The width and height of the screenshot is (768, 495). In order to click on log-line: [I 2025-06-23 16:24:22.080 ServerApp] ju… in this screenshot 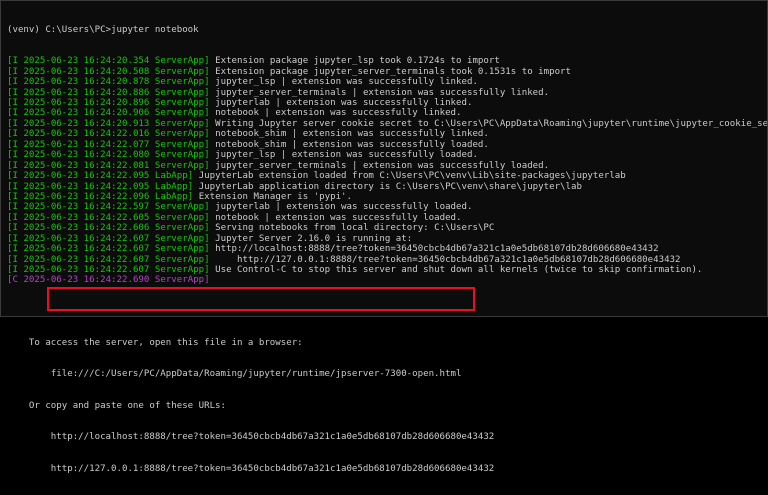, I will do `click(242, 155)`.